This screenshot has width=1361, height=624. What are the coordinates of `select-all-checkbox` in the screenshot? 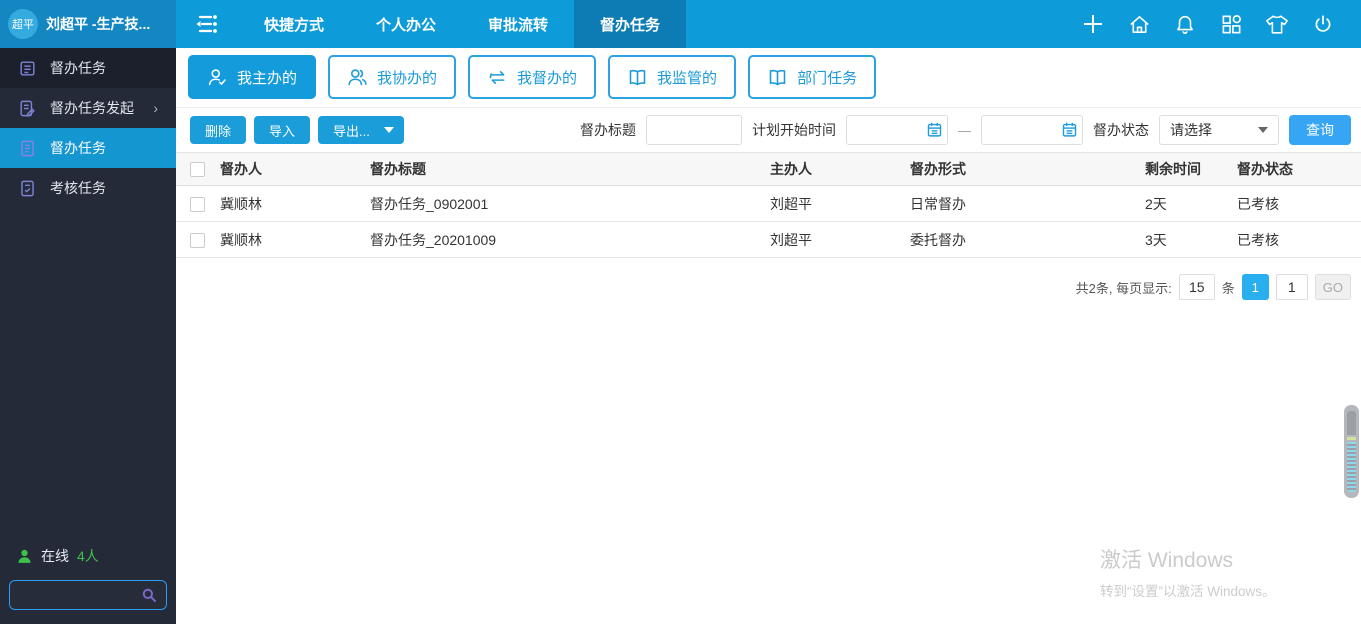 It's located at (197, 170).